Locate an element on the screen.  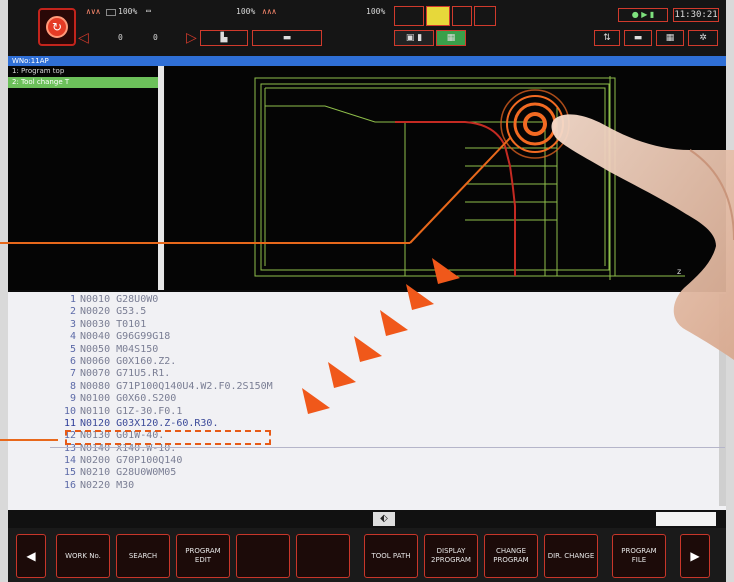
callout-line-code is located at coordinates (29, 440).